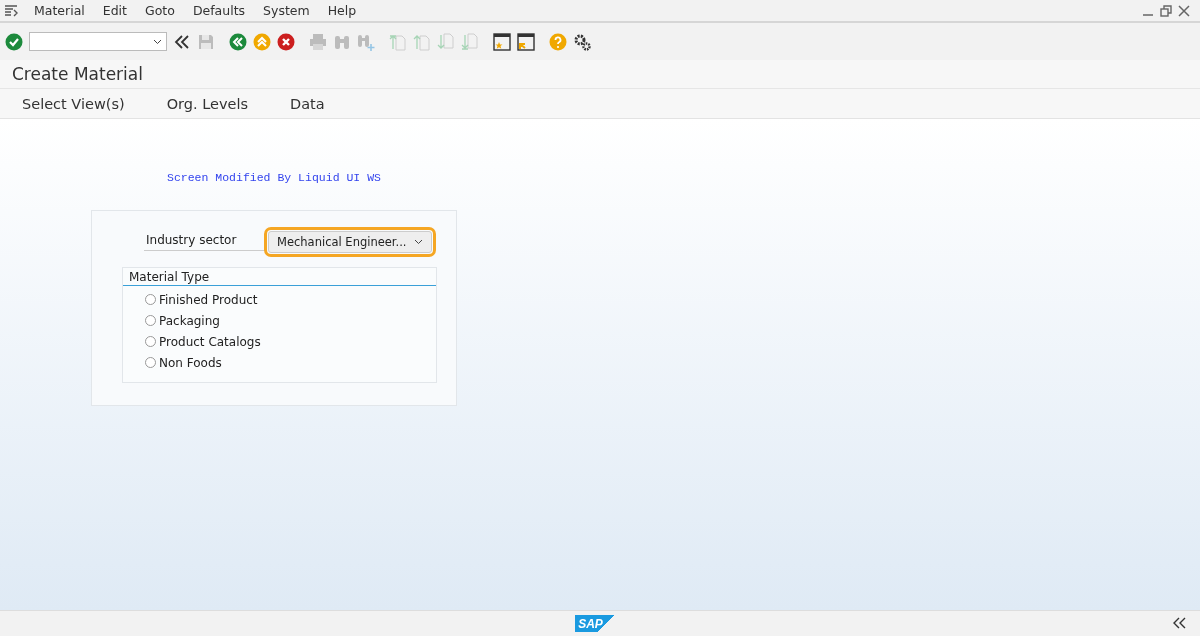 This screenshot has width=1200, height=636. Describe the element at coordinates (114, 10) in the screenshot. I see `menu-item: Edit` at that location.